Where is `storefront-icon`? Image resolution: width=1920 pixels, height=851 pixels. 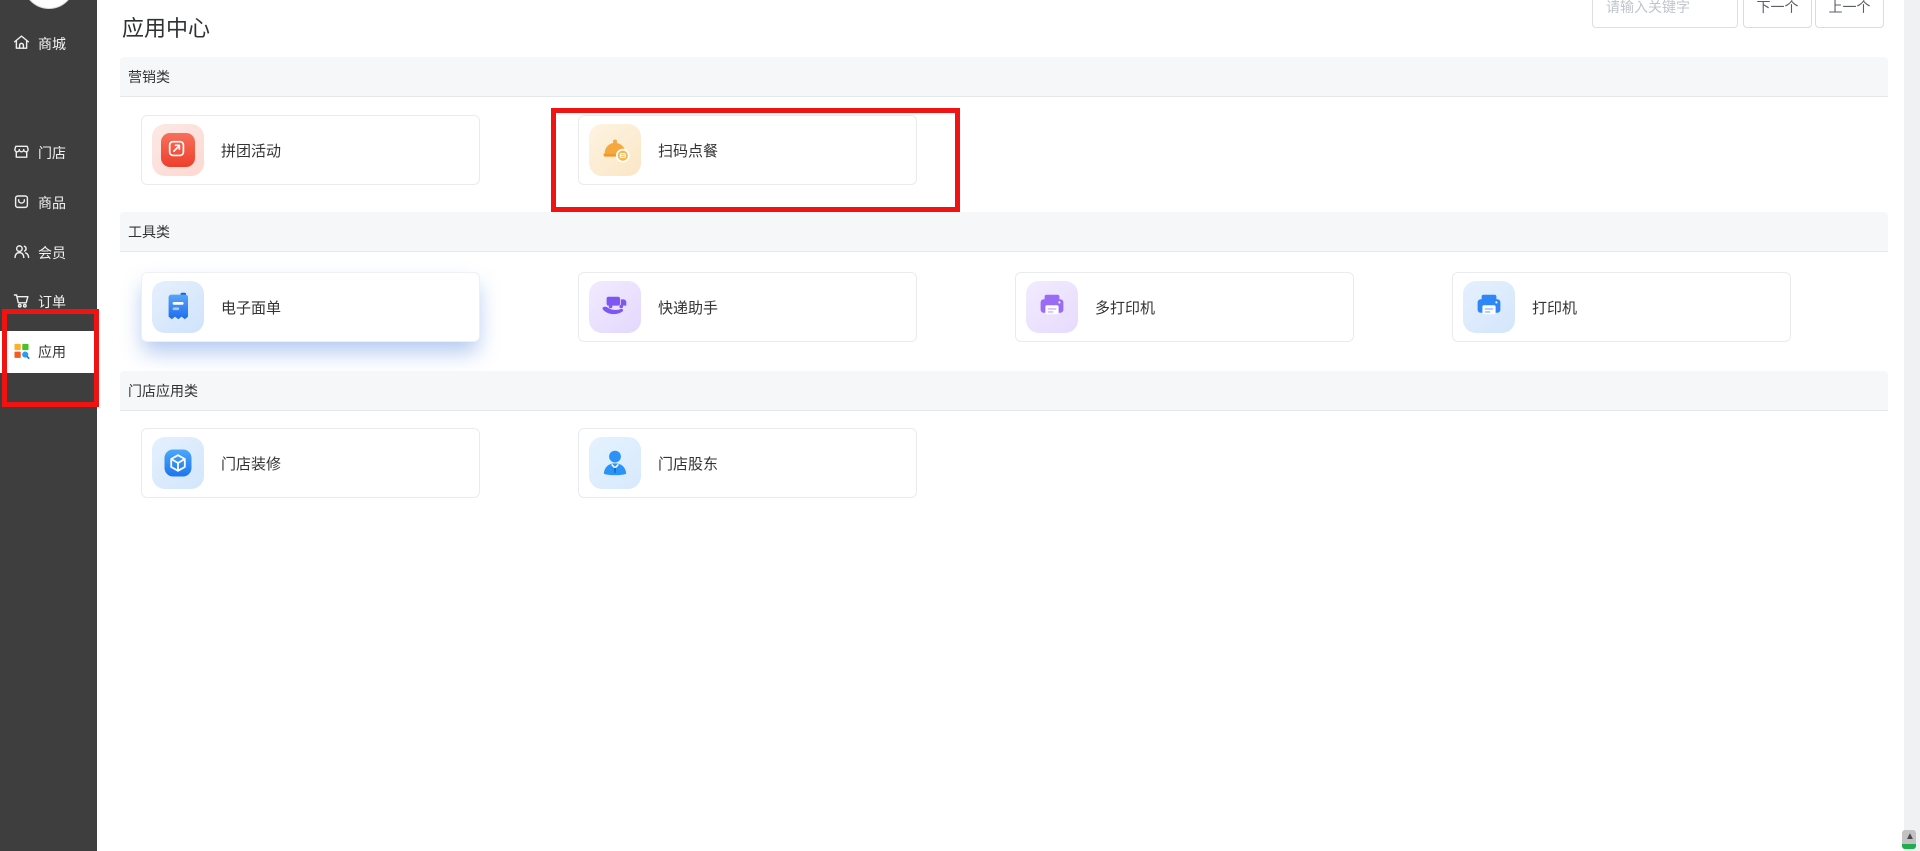 storefront-icon is located at coordinates (21, 153).